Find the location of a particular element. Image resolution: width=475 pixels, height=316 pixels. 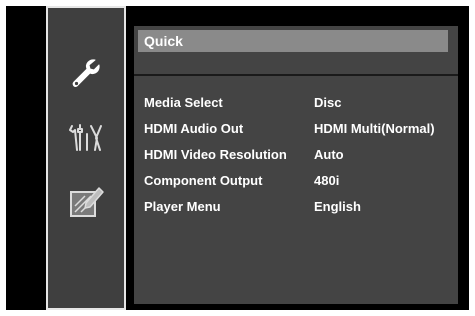

initialize-tab is located at coordinates (86, 202).